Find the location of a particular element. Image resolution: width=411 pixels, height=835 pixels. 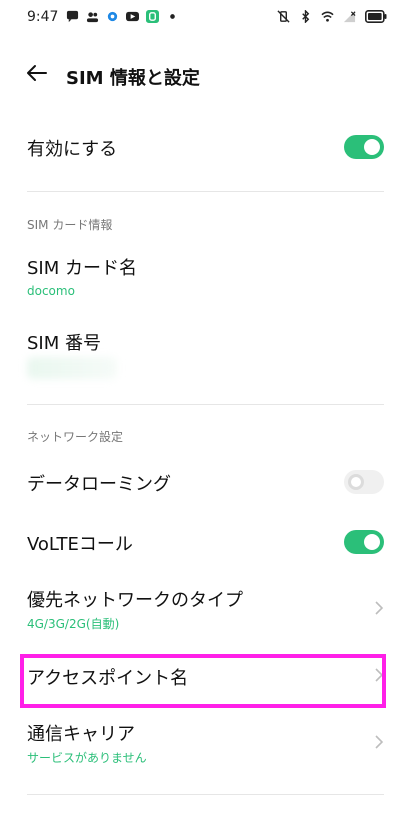

vibrate-mute-icon is located at coordinates (283, 16).